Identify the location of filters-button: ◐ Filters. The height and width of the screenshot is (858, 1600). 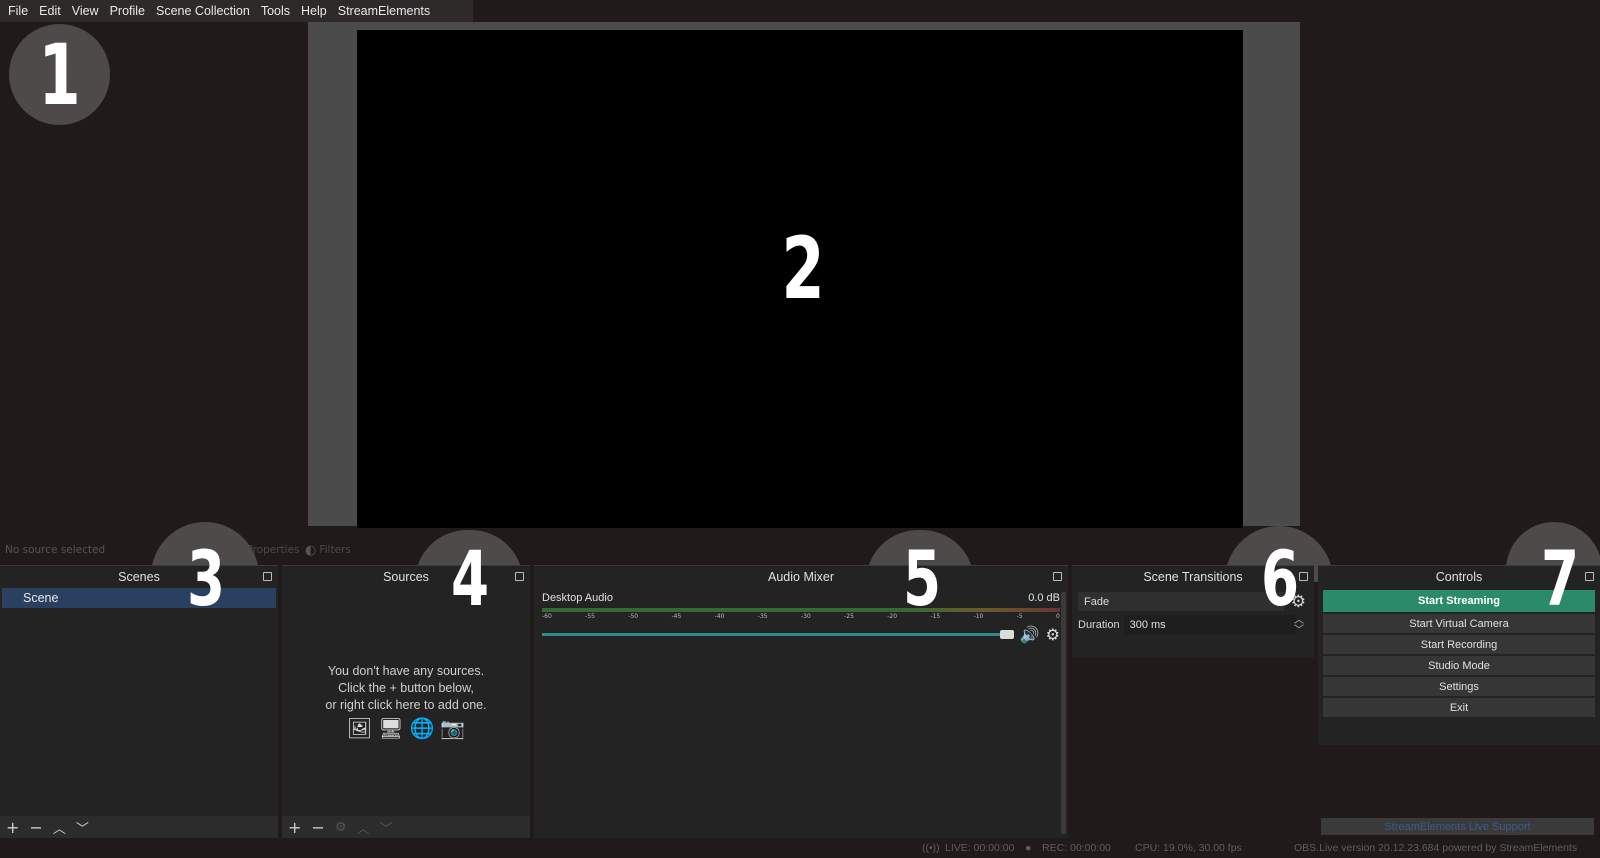
(328, 550).